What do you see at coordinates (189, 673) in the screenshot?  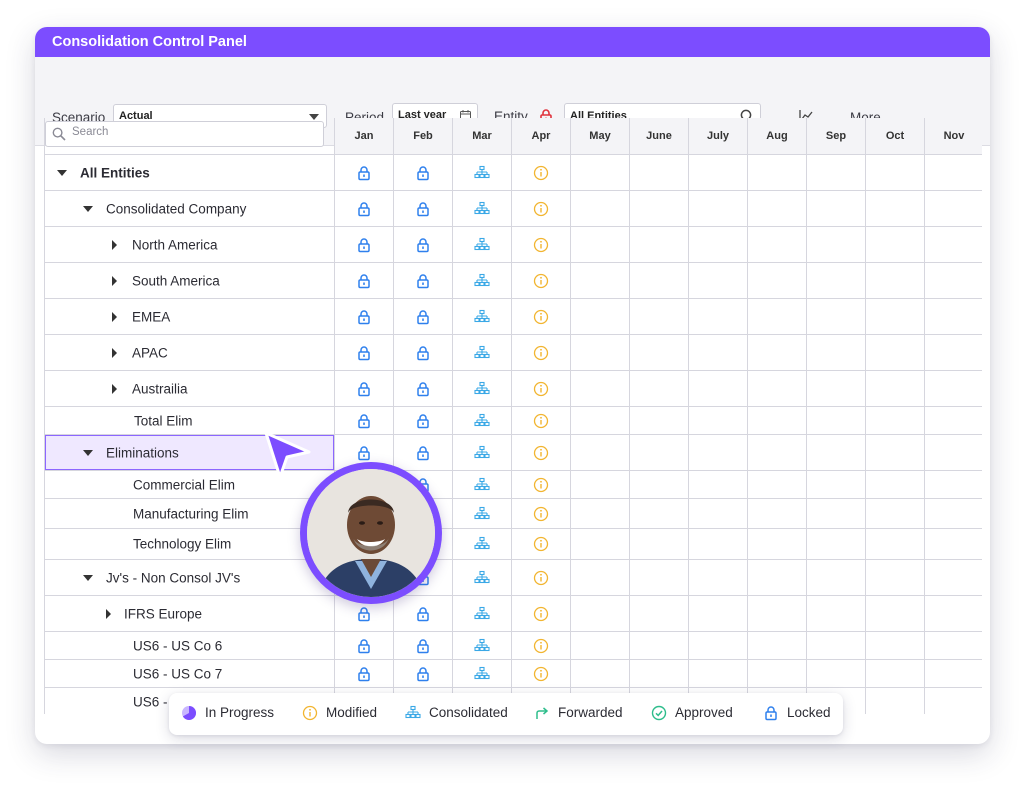 I see `entity-name-cell: US6 - US Co 7` at bounding box center [189, 673].